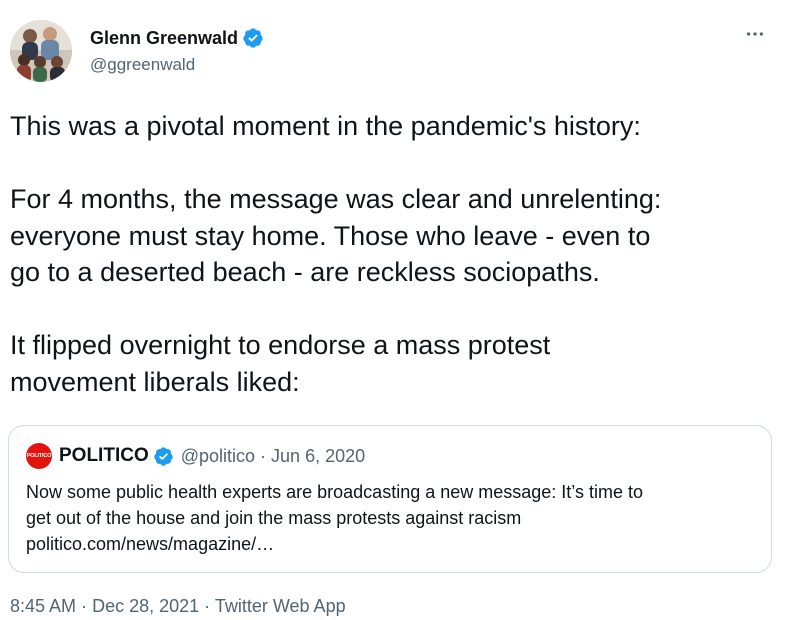 This screenshot has height=620, width=788. I want to click on quoted-tweet-date: Jun 6, 2020, so click(318, 455).